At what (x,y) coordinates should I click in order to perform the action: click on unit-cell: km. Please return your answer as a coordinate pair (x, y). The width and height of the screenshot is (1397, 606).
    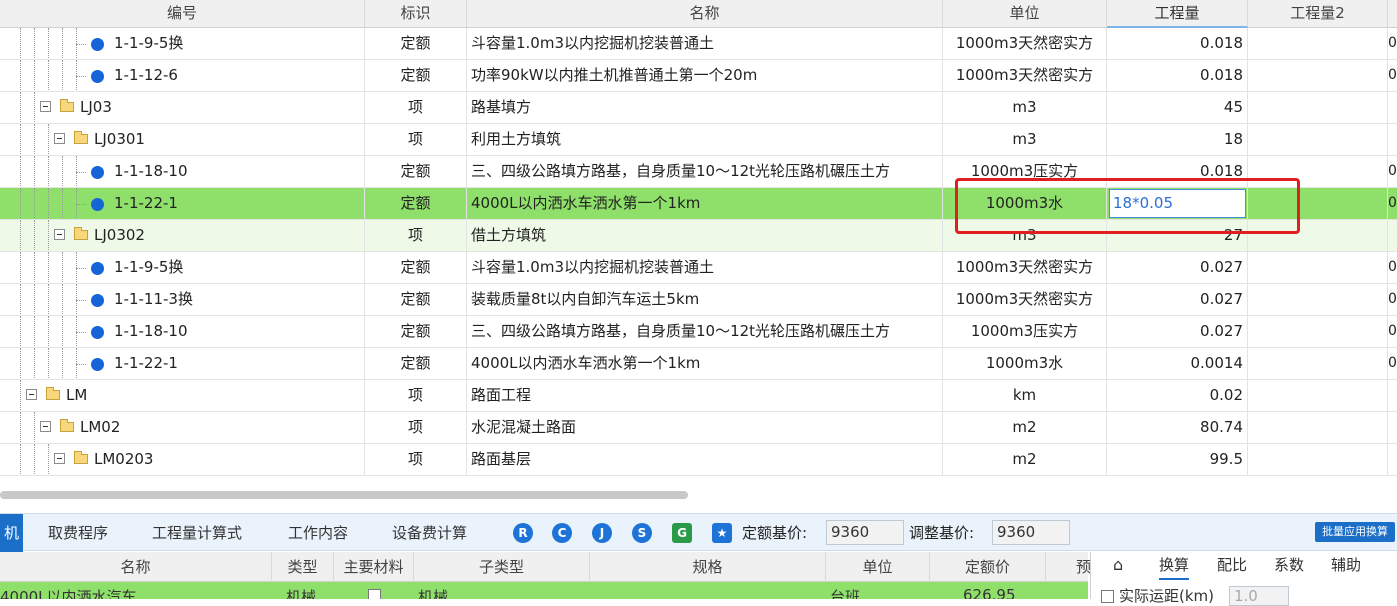
    Looking at the image, I should click on (1025, 395).